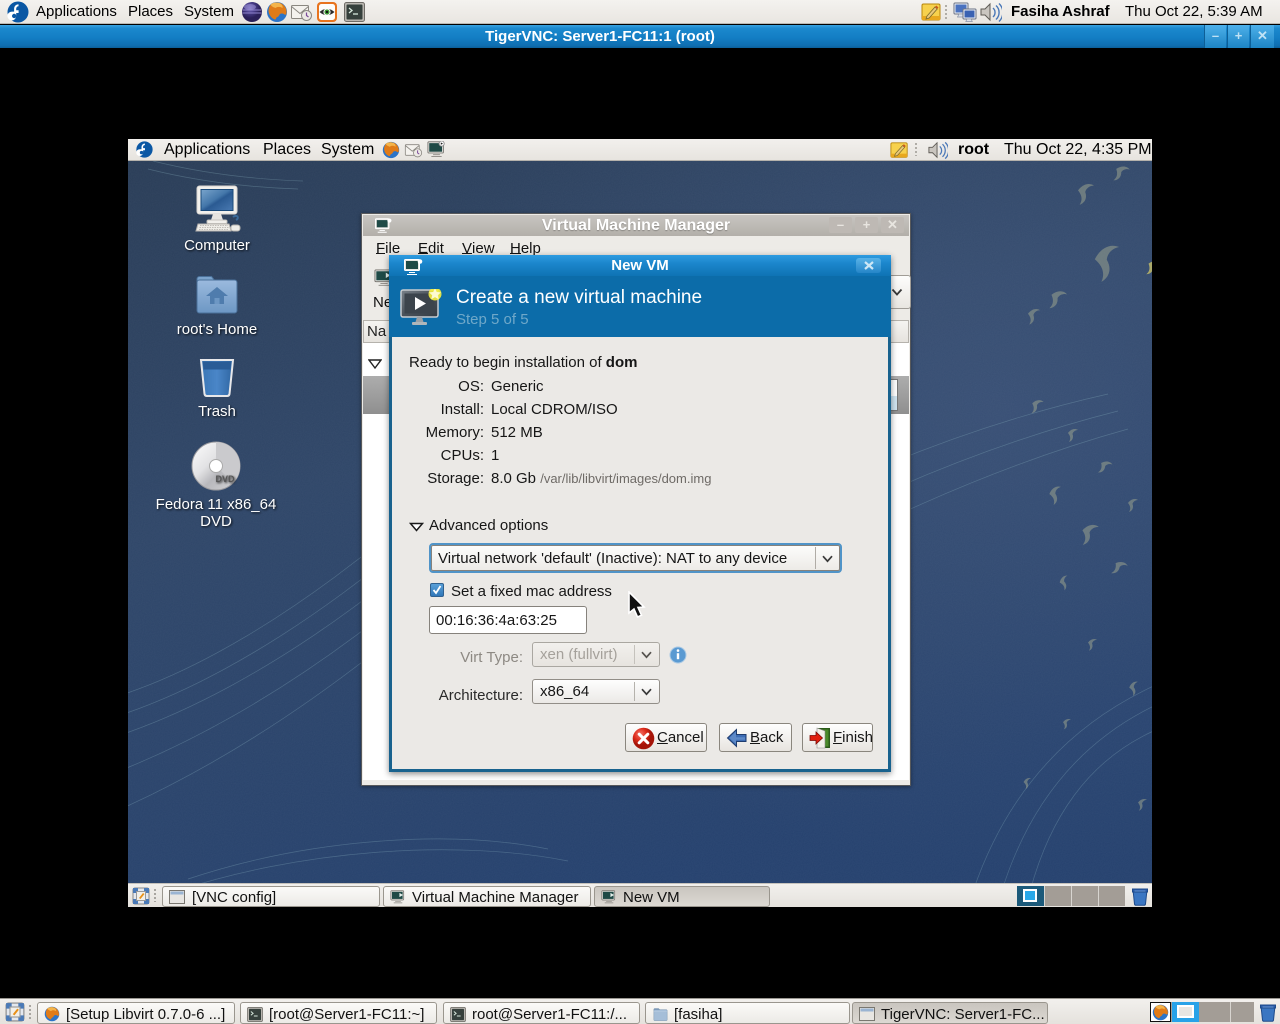 The image size is (1280, 1024). What do you see at coordinates (225, 479) in the screenshot?
I see `svg-text: DVD` at bounding box center [225, 479].